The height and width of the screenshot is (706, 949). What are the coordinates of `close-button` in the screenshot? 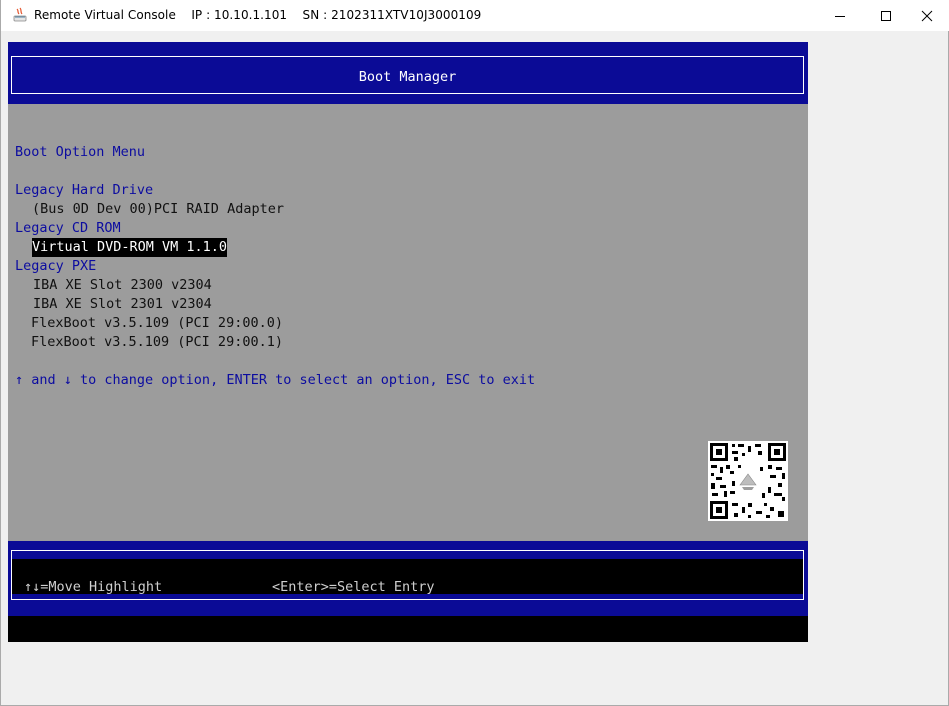 It's located at (926, 15).